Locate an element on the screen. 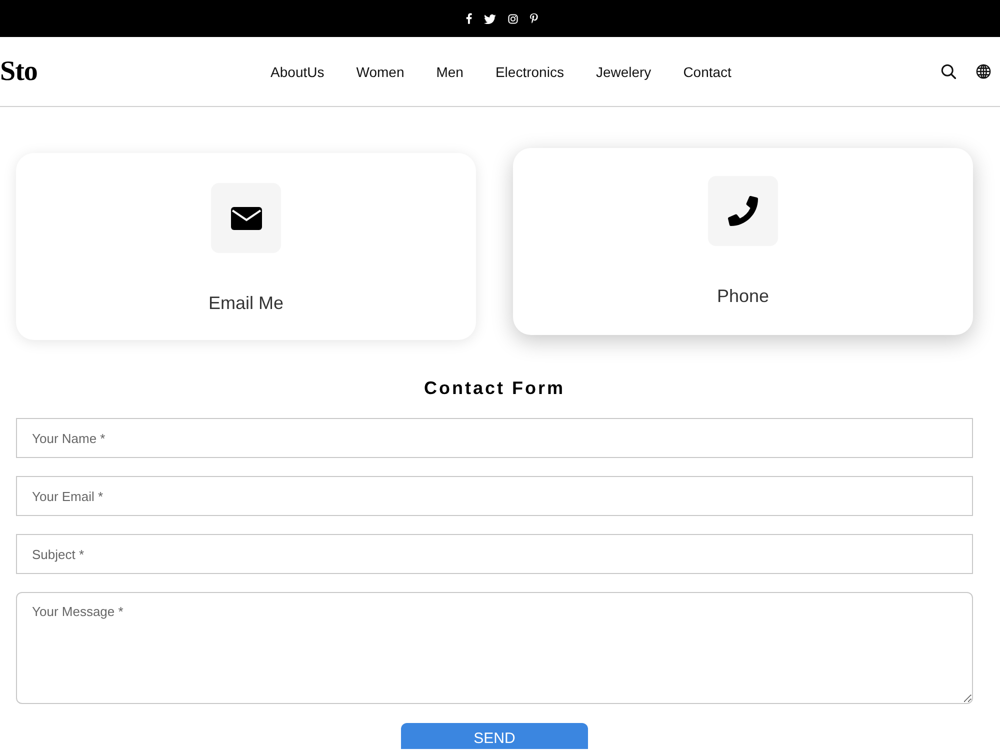 This screenshot has width=1000, height=750. input-field: Your Name * is located at coordinates (494, 438).